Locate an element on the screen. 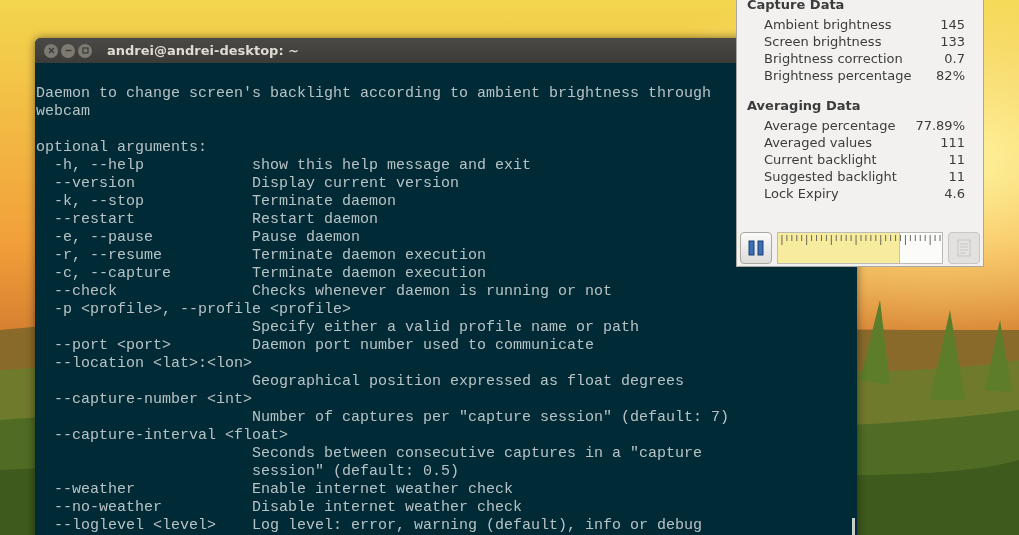 Image resolution: width=1019 pixels, height=535 pixels. section-heading: Averaging Data is located at coordinates (804, 105).